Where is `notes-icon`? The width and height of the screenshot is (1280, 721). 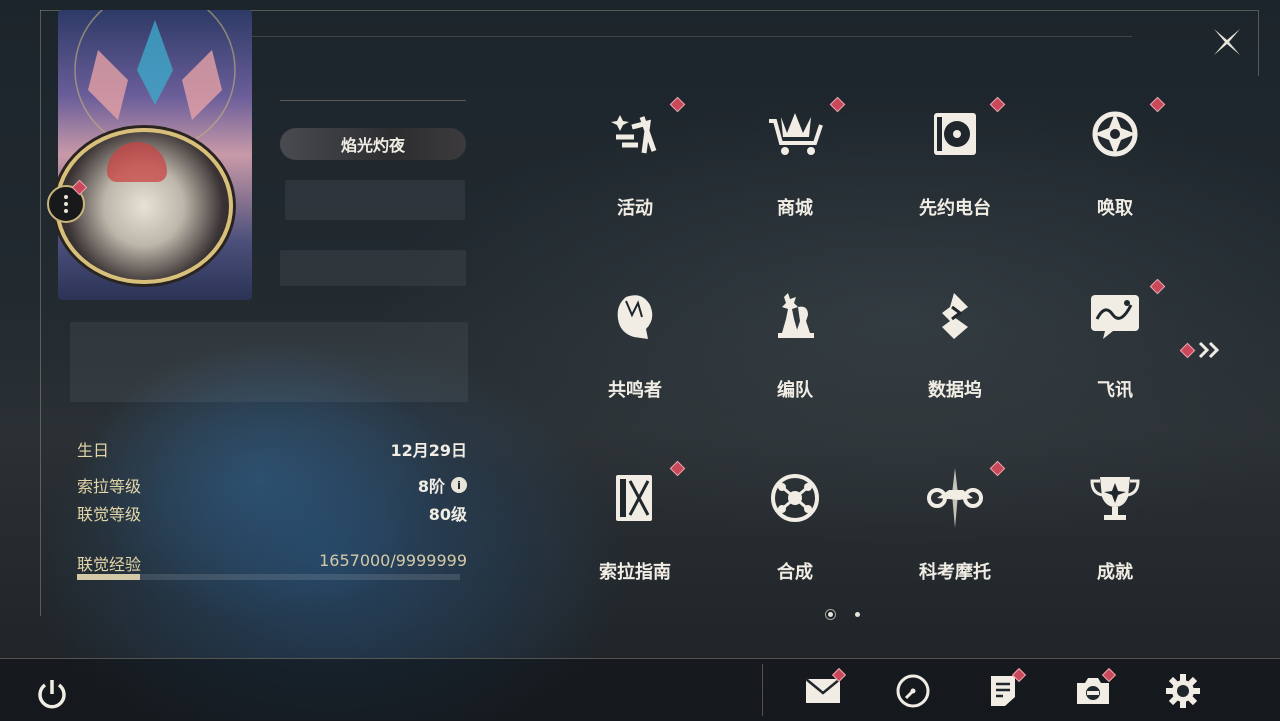
notes-icon is located at coordinates (1003, 691).